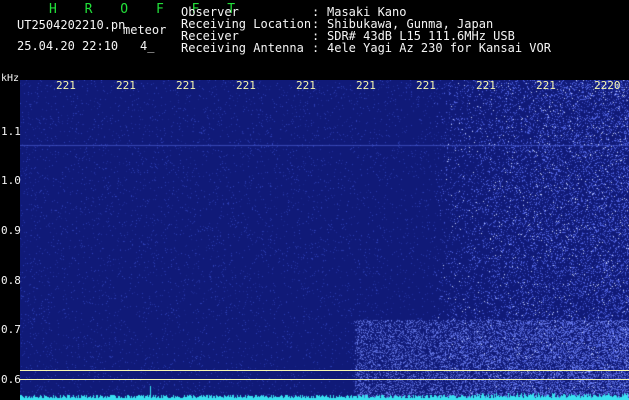  I want to click on y-tick-1-0: 1.0, so click(11, 180).